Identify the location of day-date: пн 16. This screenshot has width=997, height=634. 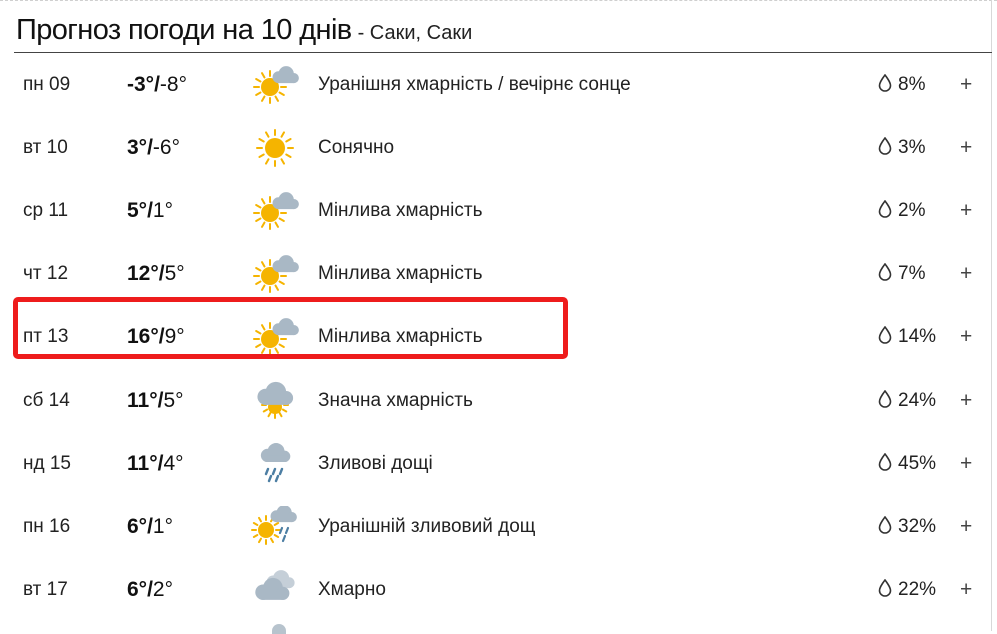
(47, 526).